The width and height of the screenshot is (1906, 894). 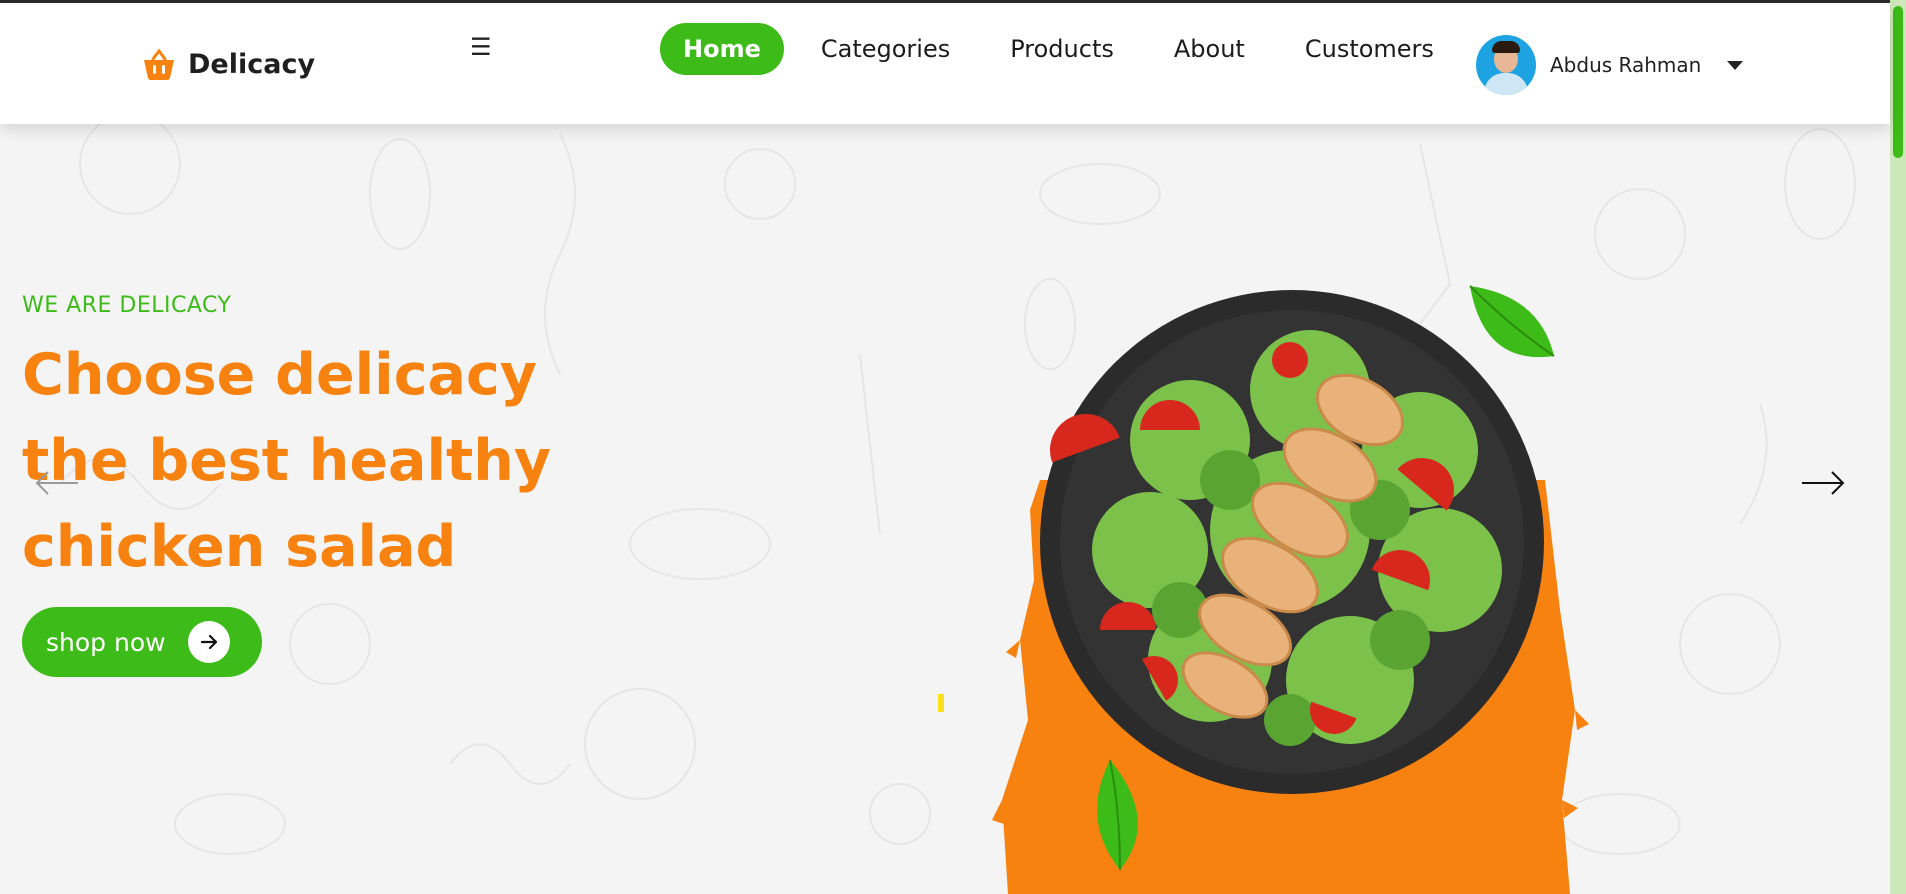 I want to click on scrollbar-thumb, so click(x=1898, y=82).